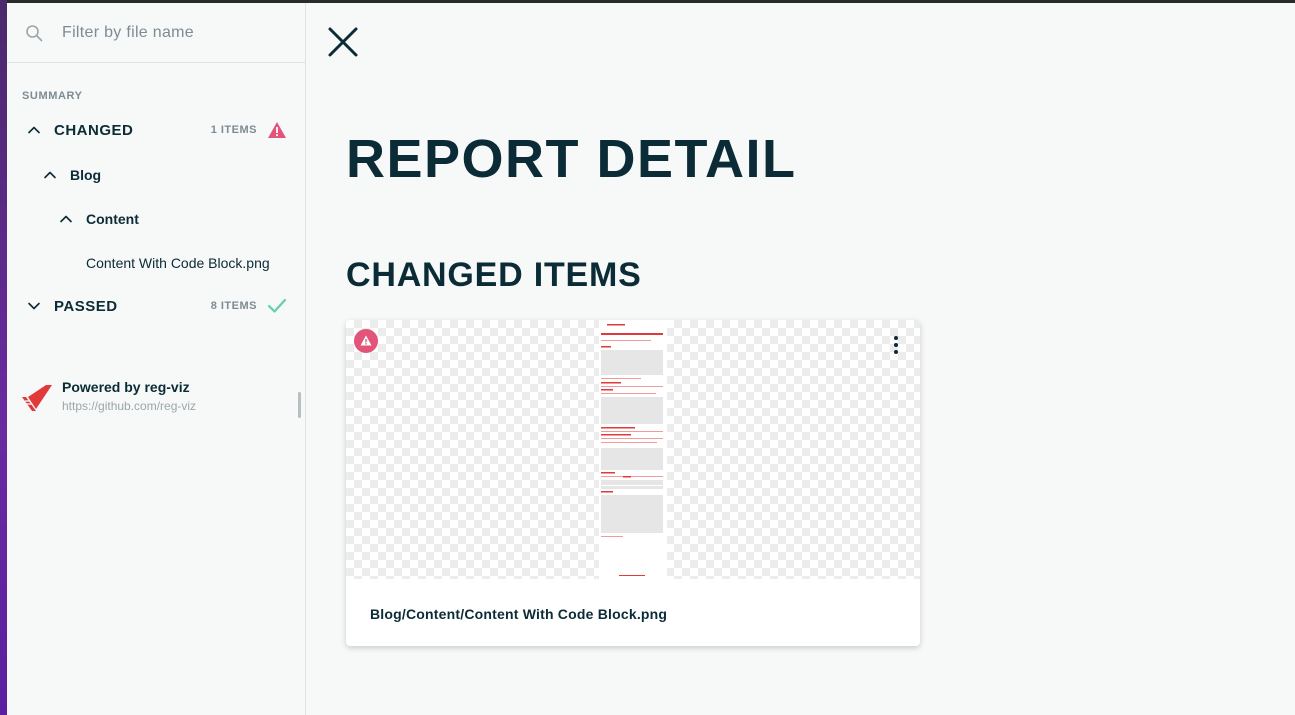 The height and width of the screenshot is (715, 1295). Describe the element at coordinates (343, 42) in the screenshot. I see `close-icon` at that location.